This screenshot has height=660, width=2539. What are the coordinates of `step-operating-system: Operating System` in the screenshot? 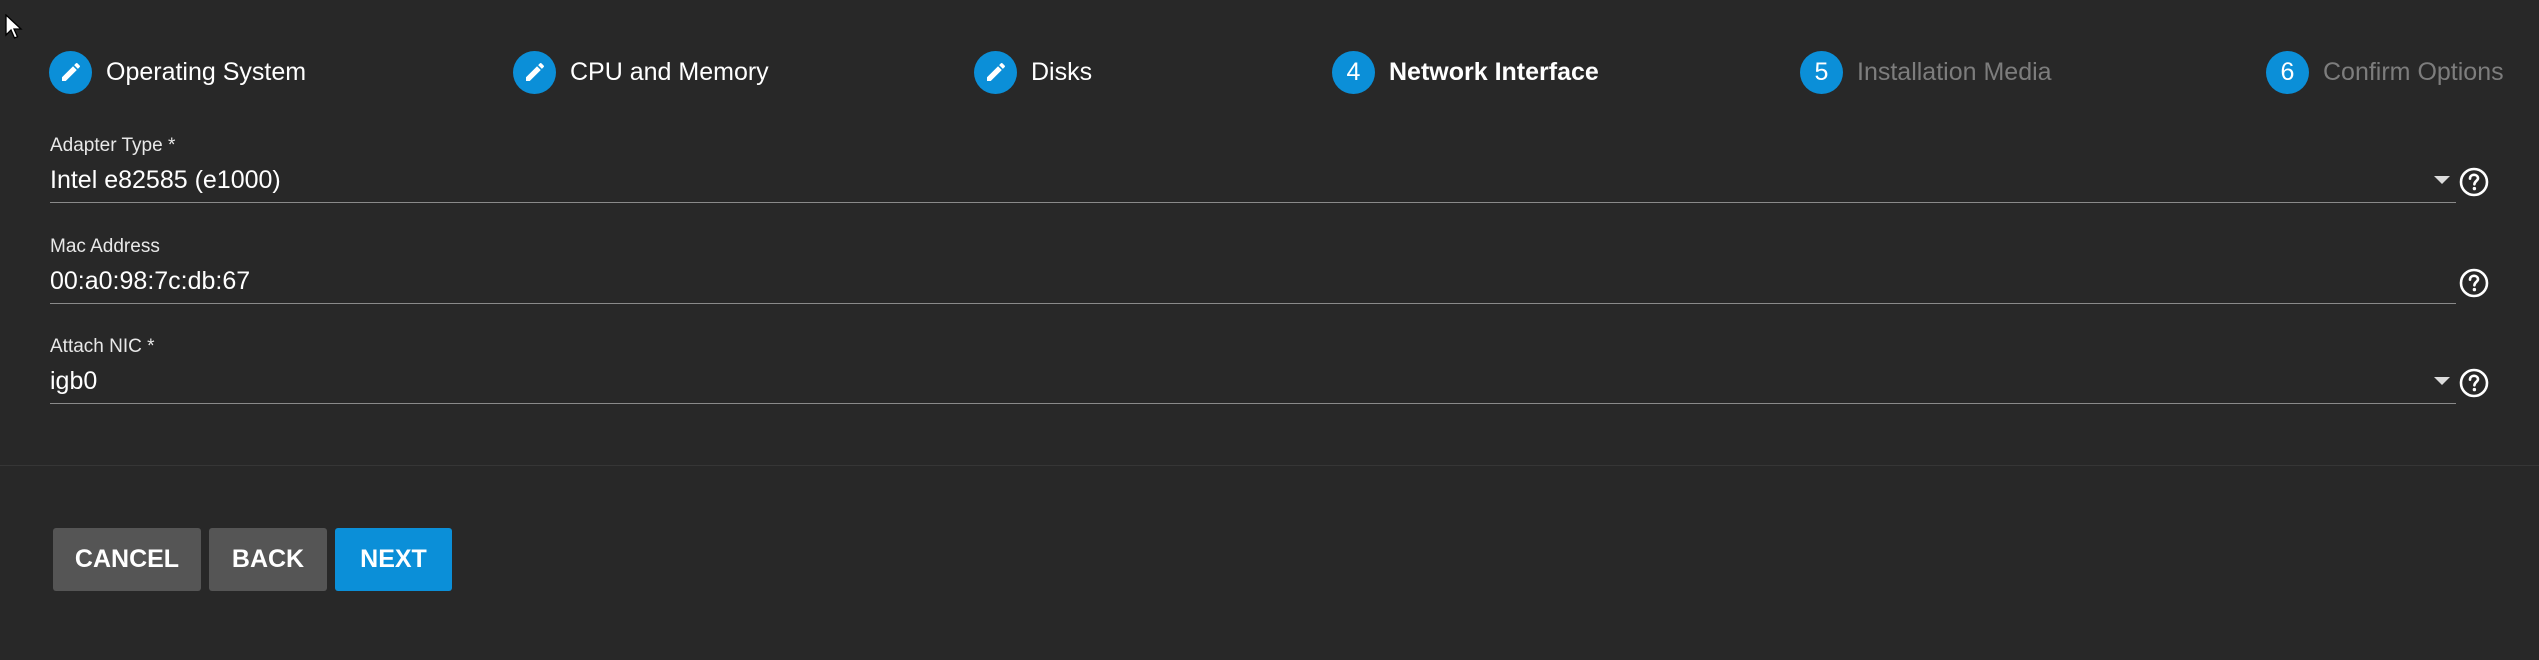 It's located at (177, 72).